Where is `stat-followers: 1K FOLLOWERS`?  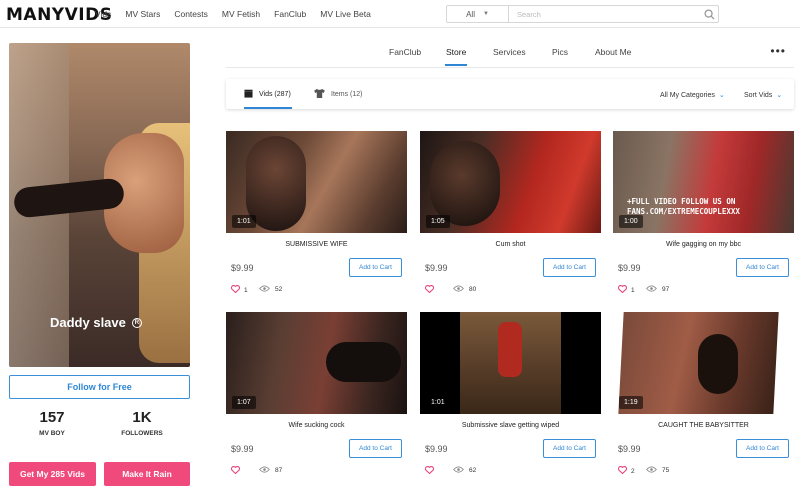
stat-followers: 1K FOLLOWERS is located at coordinates (142, 423).